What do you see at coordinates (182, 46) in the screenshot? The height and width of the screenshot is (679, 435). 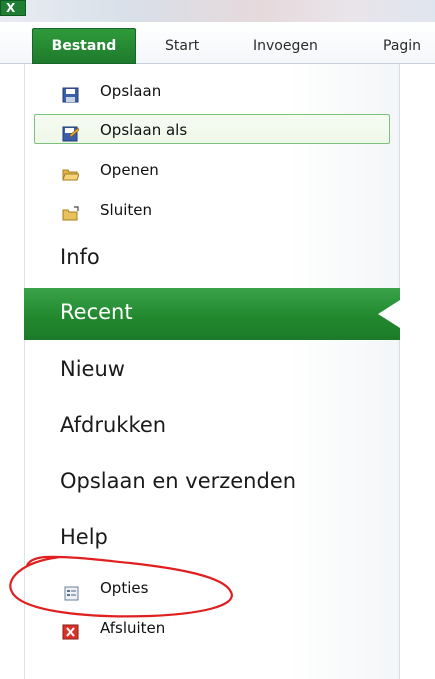 I see `tab-start: Start` at bounding box center [182, 46].